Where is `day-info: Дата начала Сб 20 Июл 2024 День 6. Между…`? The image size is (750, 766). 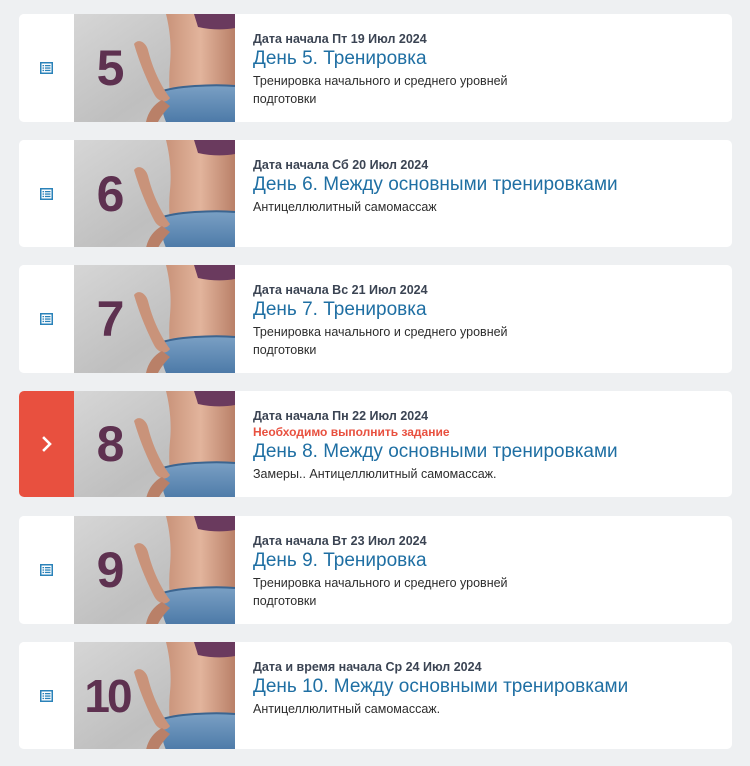
day-info: Дата начала Сб 20 Июл 2024 День 6. Между… is located at coordinates (483, 193).